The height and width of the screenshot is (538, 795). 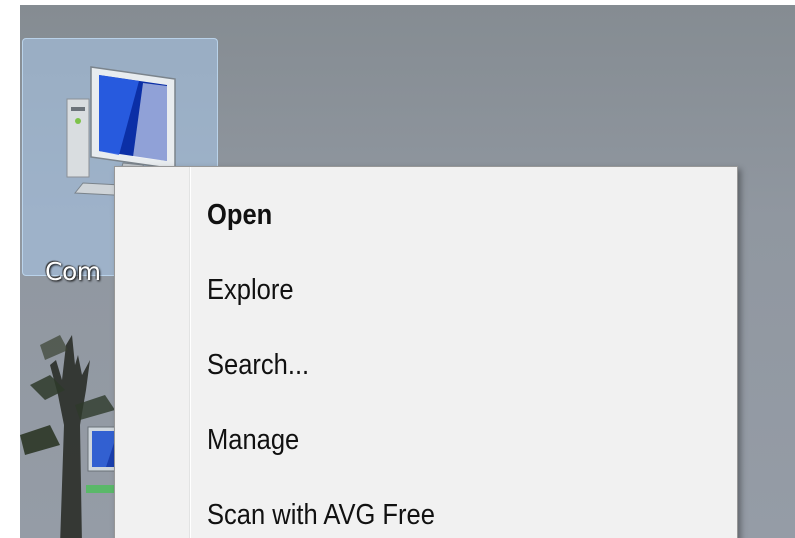 I want to click on menu-item-explore: Explore, so click(x=426, y=290).